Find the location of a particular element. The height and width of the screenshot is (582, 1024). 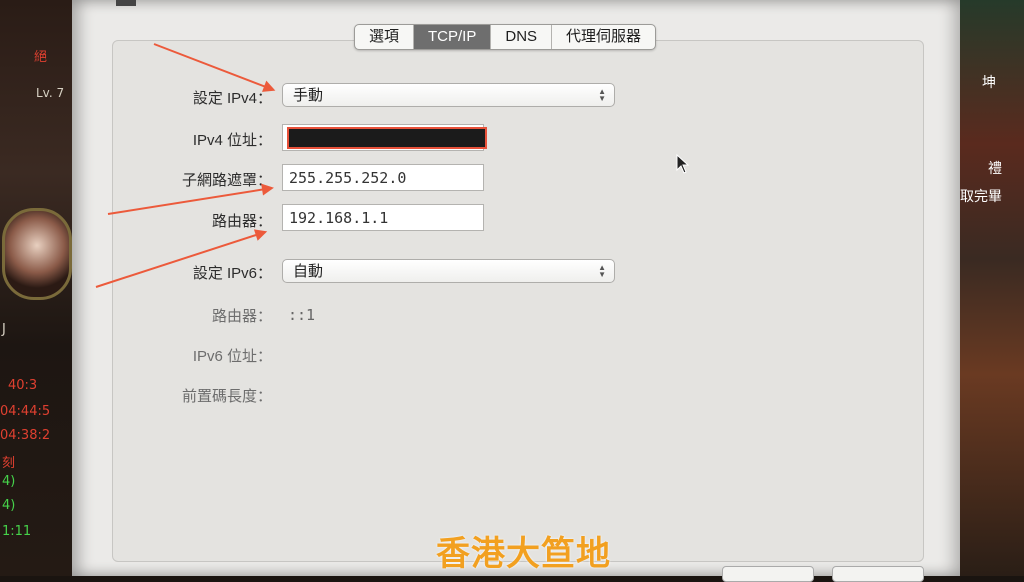

game-time: 04:38:2 is located at coordinates (25, 435).